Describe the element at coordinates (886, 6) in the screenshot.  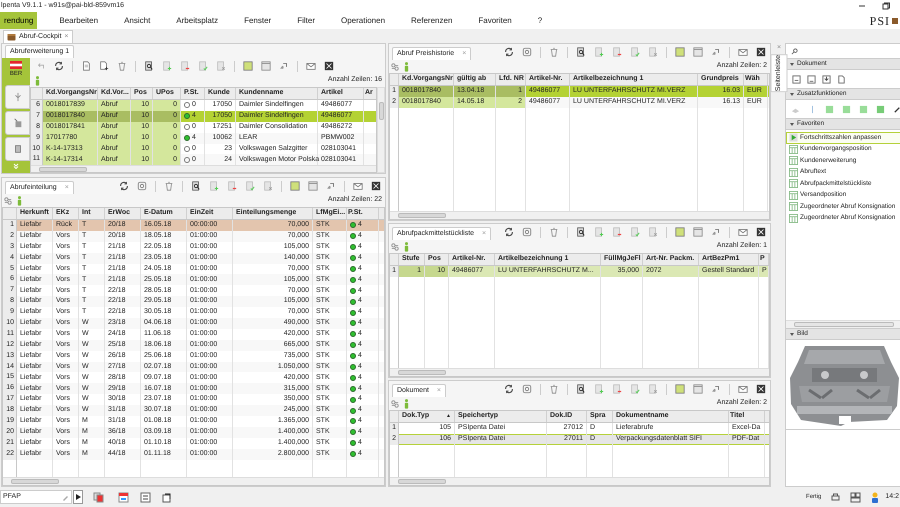
I see `restore-icon` at that location.